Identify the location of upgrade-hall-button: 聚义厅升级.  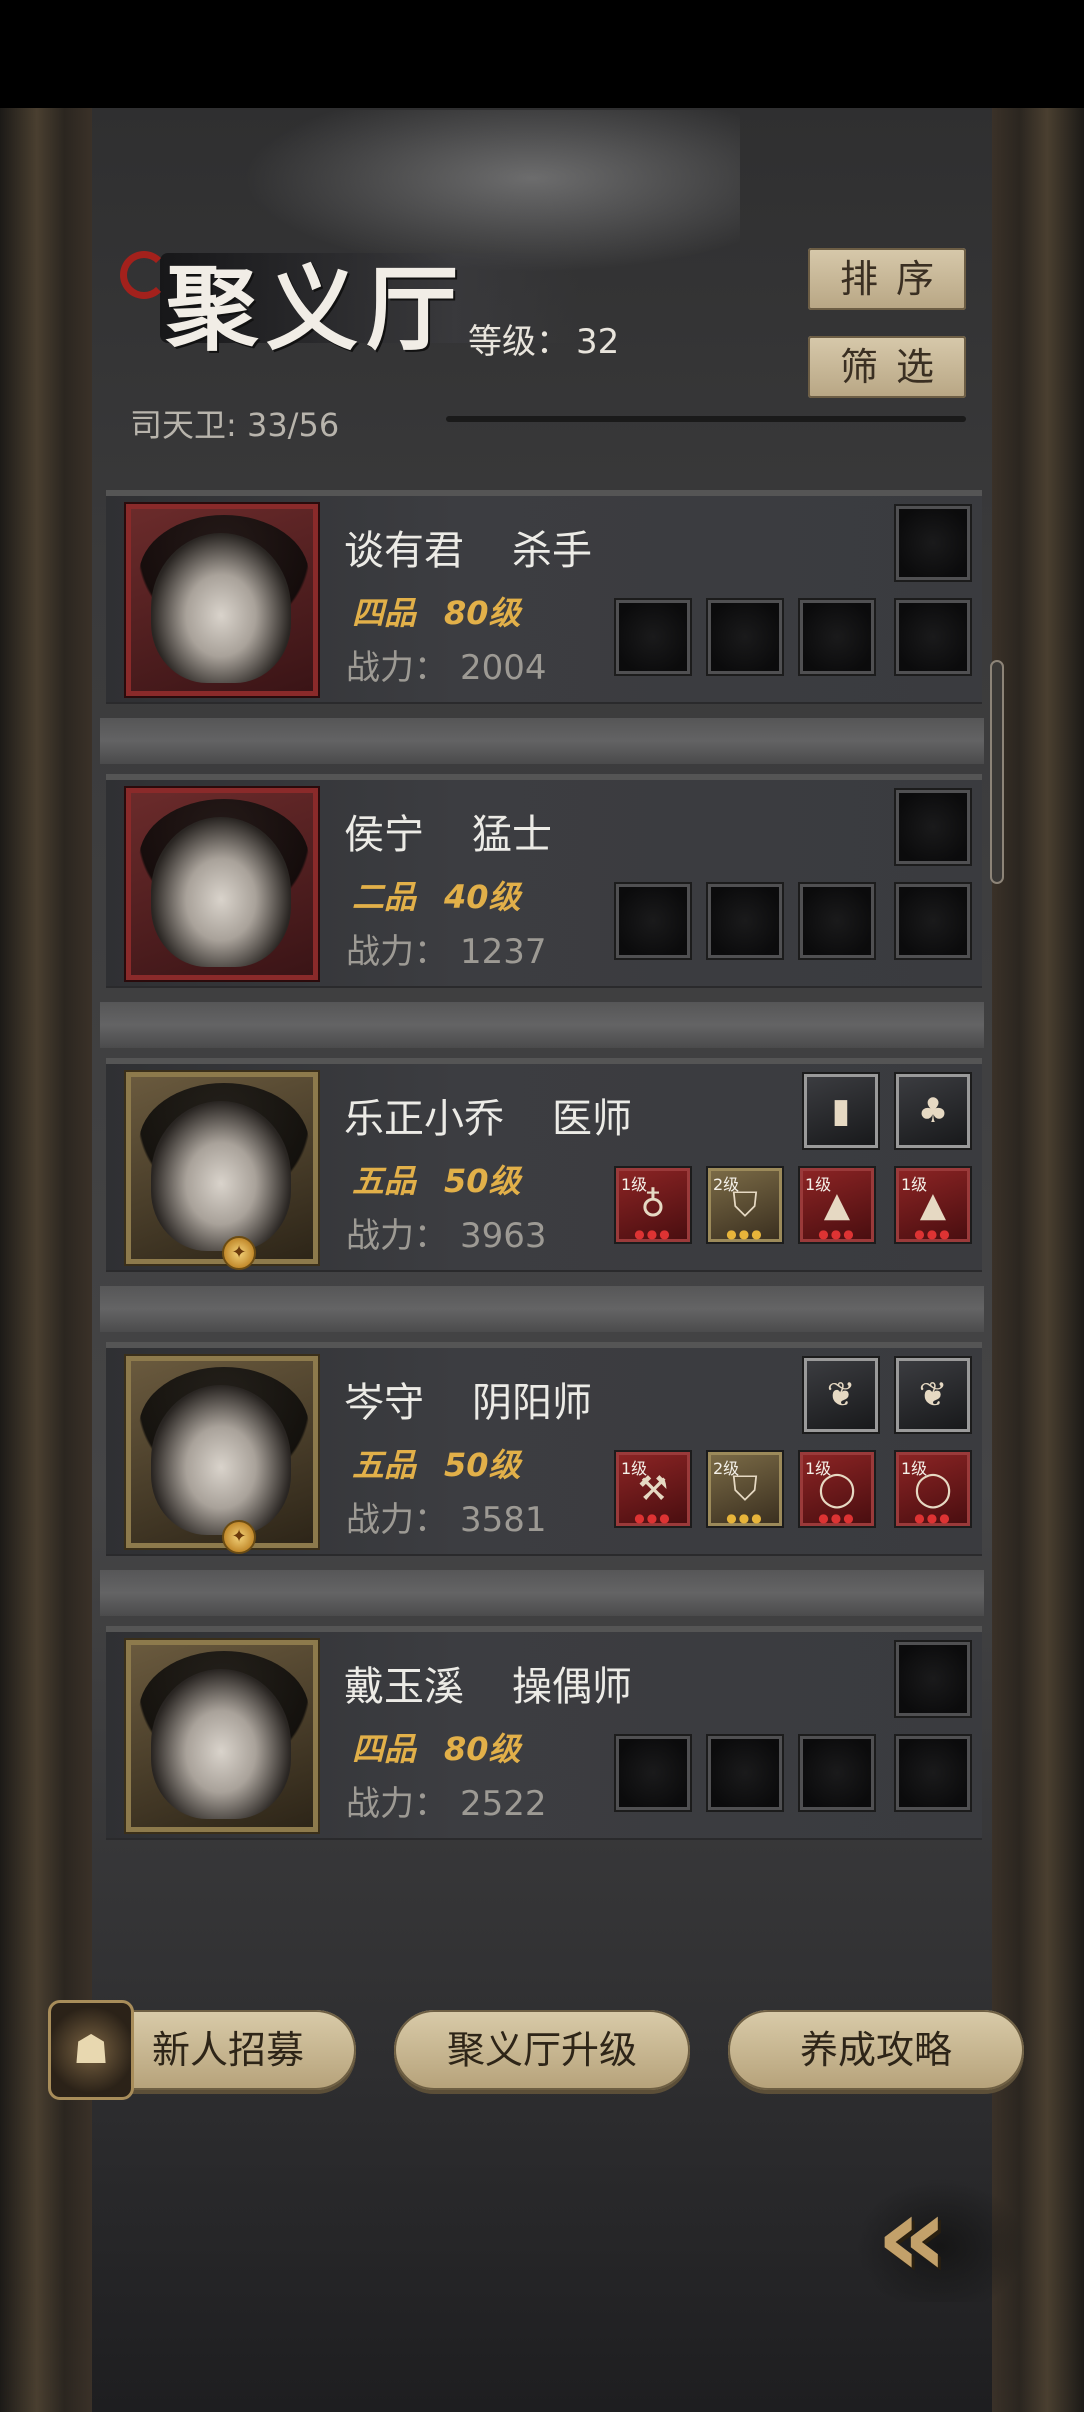
(542, 2050).